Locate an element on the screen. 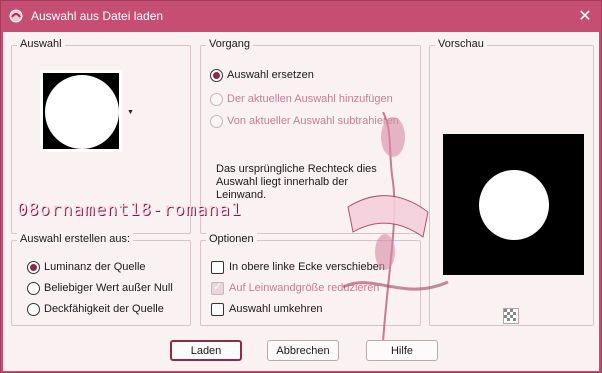 The height and width of the screenshot is (373, 602). radio-subtract-selection-control is located at coordinates (216, 121).